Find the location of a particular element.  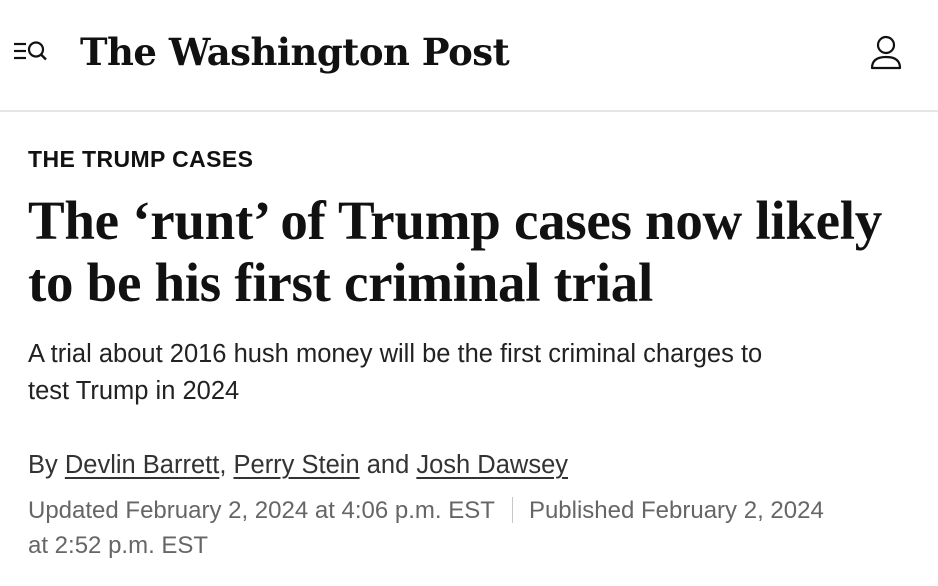

dek-line-2: test Trump in 2024 is located at coordinates (134, 391).